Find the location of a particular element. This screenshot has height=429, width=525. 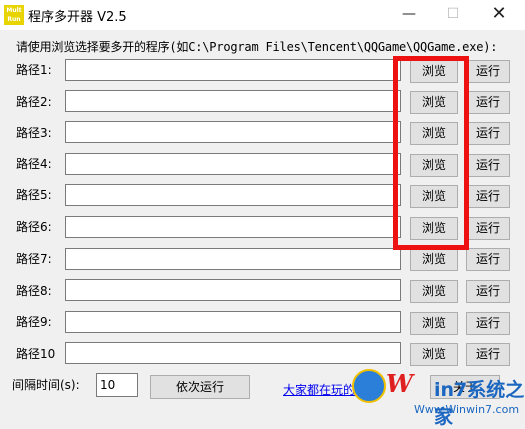

path-label-3: 路径3: is located at coordinates (34, 133).